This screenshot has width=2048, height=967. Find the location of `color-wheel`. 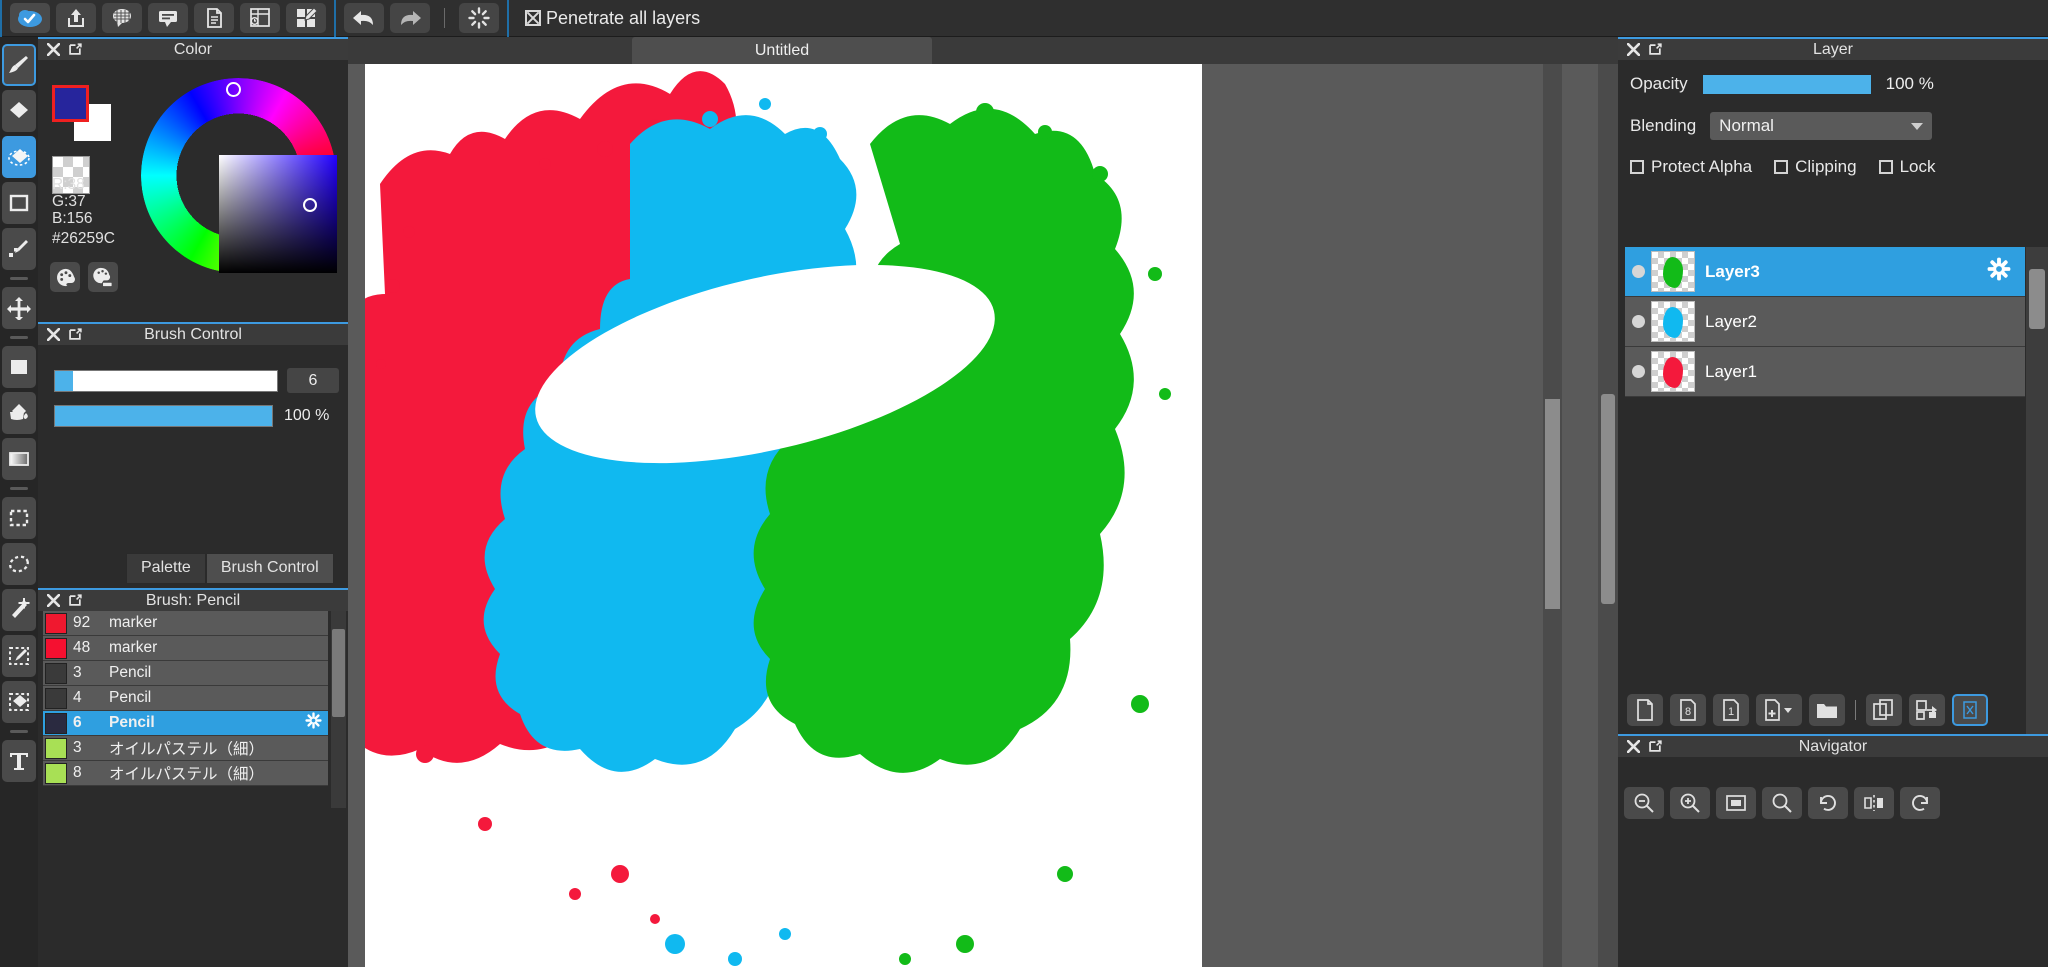

color-wheel is located at coordinates (239, 175).